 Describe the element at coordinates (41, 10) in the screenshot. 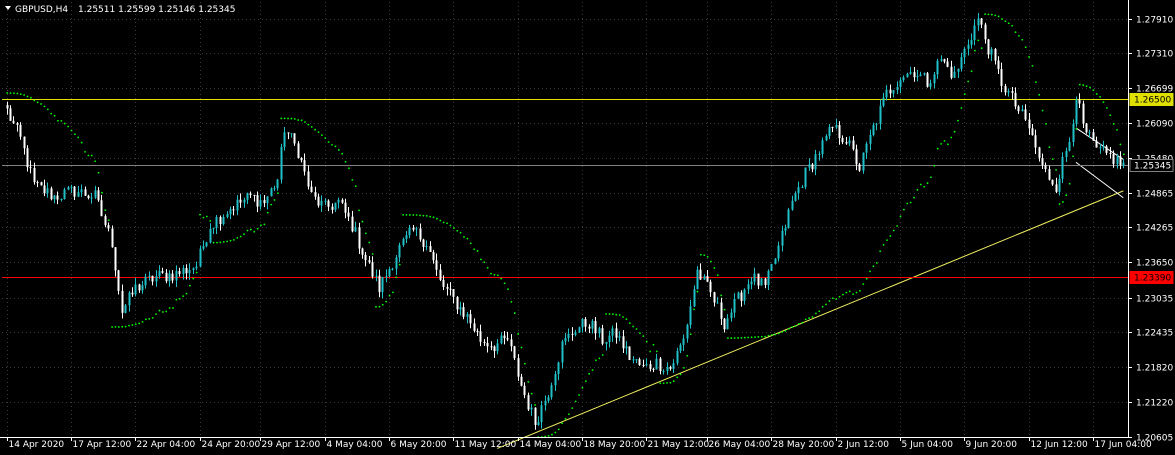

I see `symbol-label: GBPUSD,H4` at that location.